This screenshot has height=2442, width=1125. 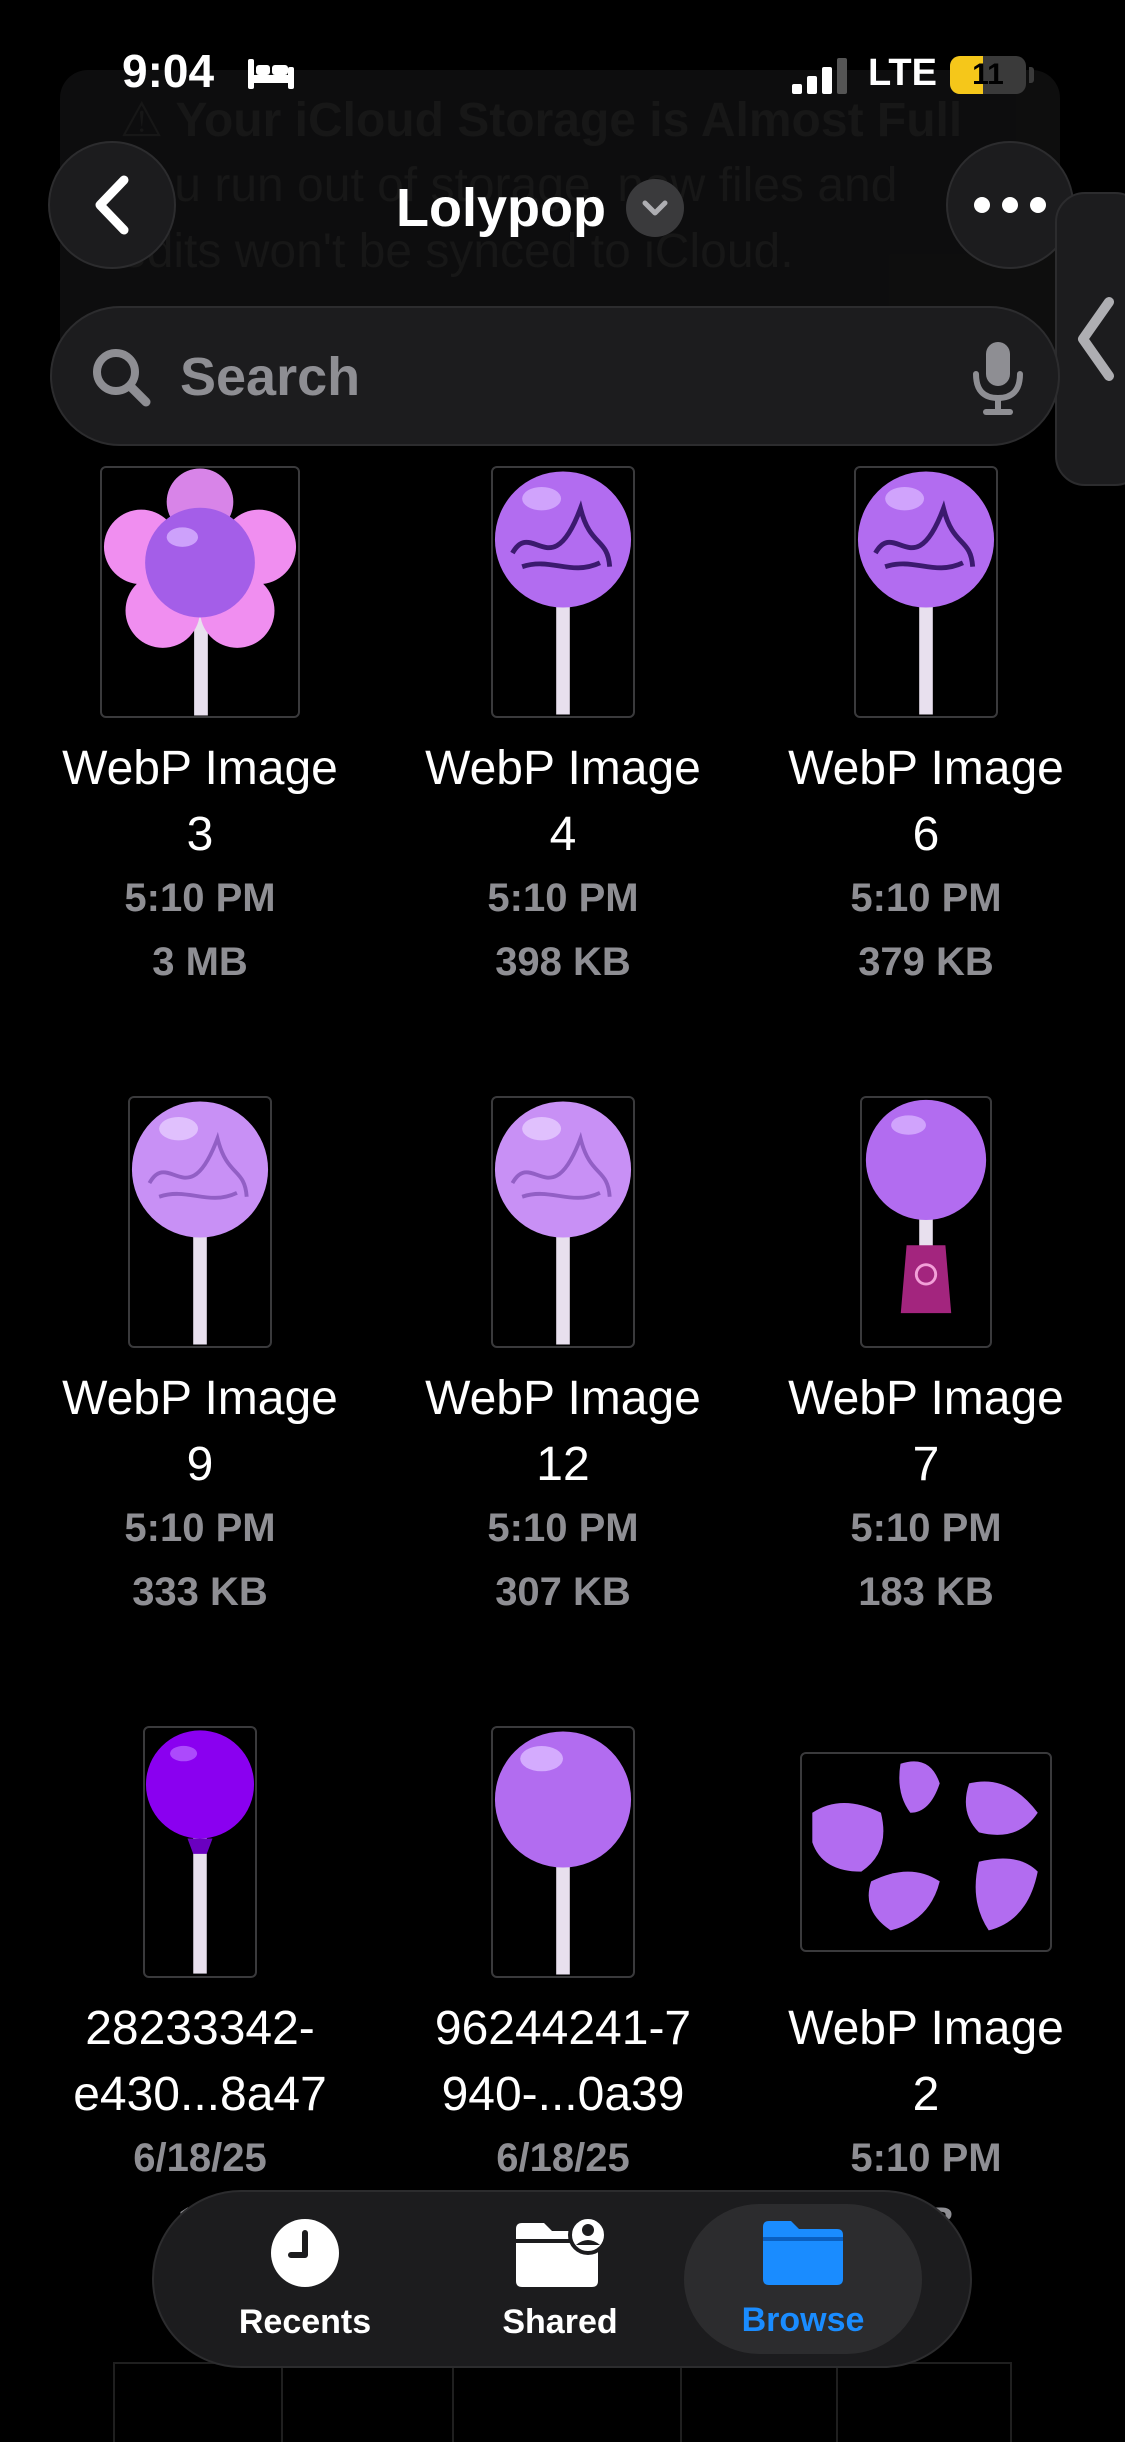 I want to click on file-name-line-2: 7, so click(x=926, y=1464).